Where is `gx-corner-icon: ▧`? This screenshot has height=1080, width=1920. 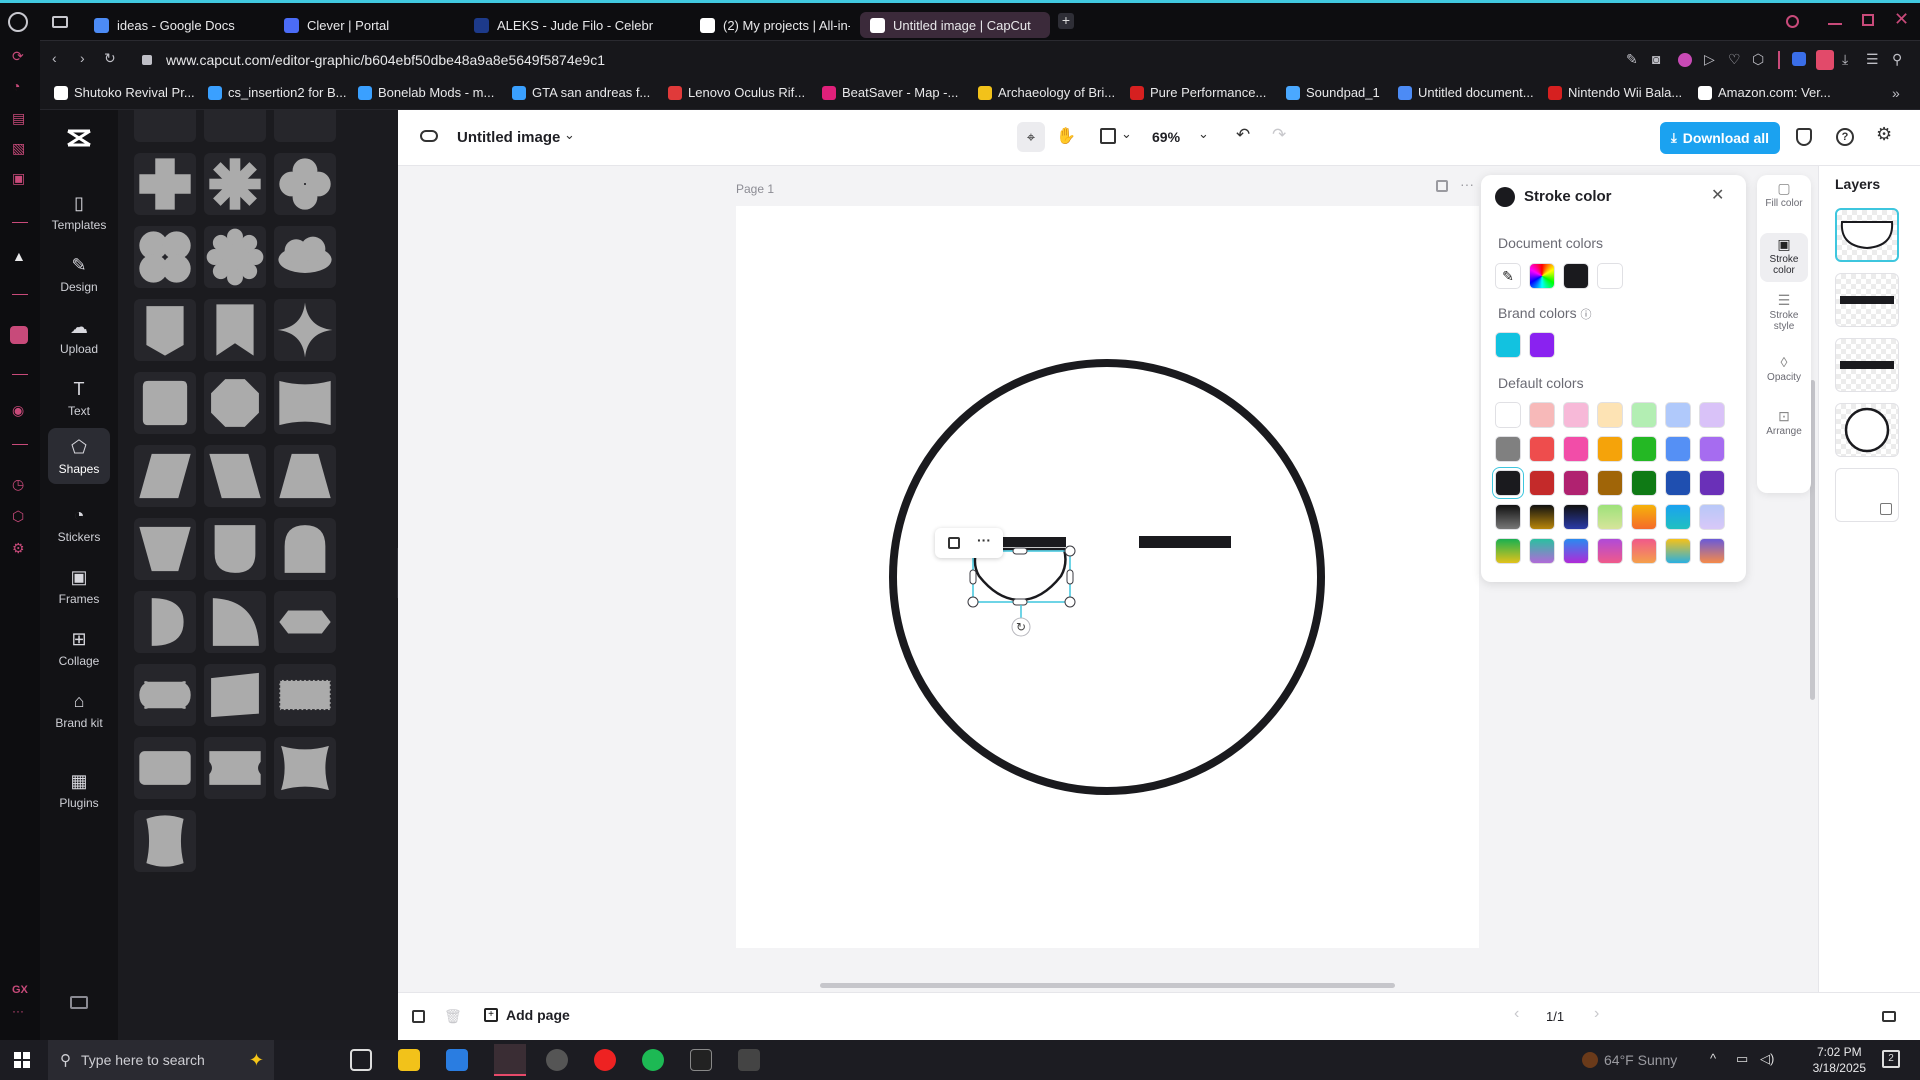
gx-corner-icon: ▧ is located at coordinates (18, 148).